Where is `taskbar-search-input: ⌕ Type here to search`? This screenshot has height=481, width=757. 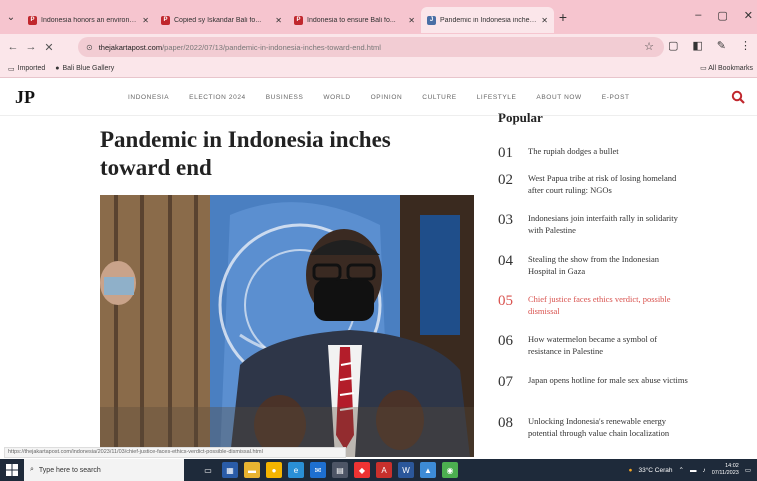
taskbar-search-input: ⌕ Type here to search is located at coordinates (104, 470).